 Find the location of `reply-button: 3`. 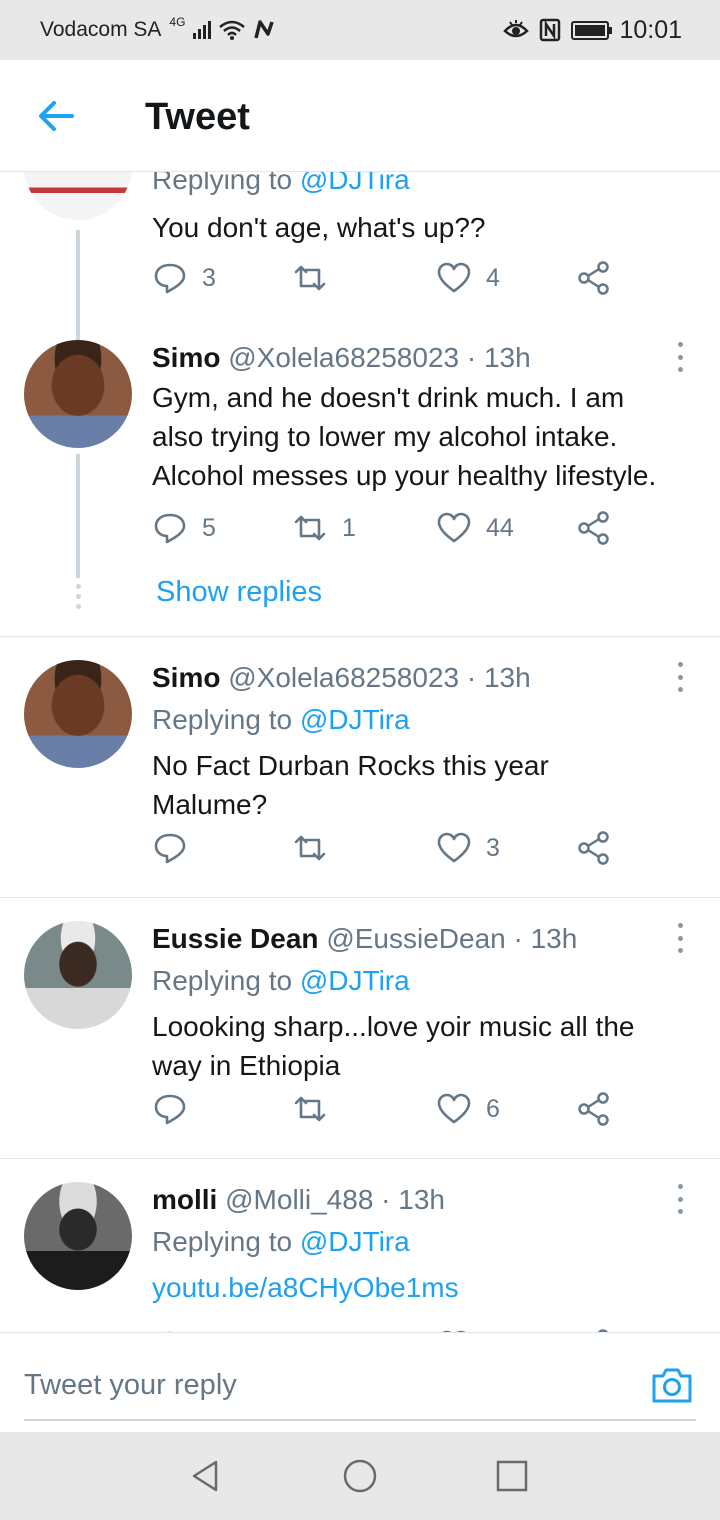

reply-button: 3 is located at coordinates (184, 278).